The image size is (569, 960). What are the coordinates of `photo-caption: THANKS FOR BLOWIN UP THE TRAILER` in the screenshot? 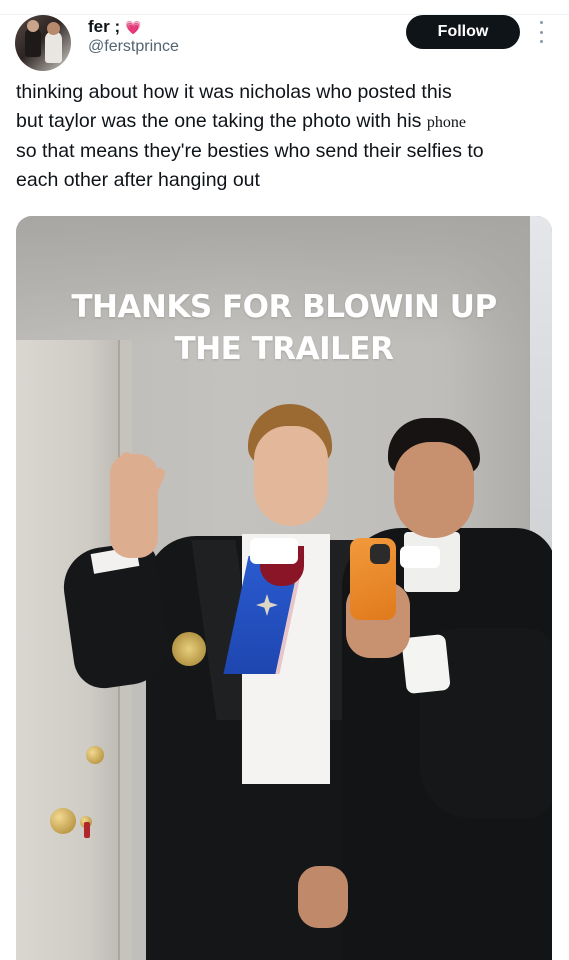 It's located at (284, 328).